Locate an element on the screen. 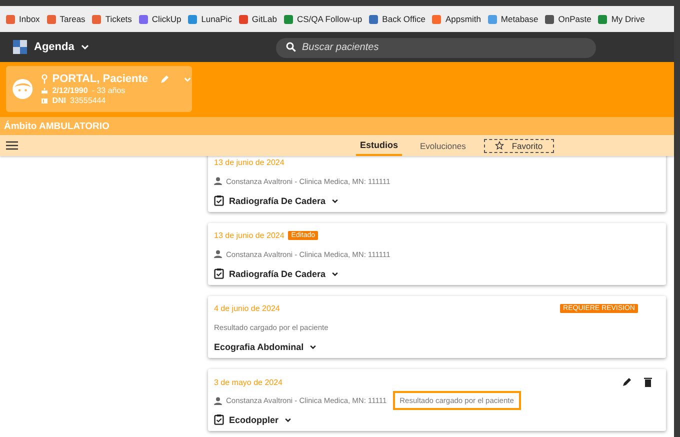 The height and width of the screenshot is (437, 680). bookmark-link: Tickets is located at coordinates (112, 19).